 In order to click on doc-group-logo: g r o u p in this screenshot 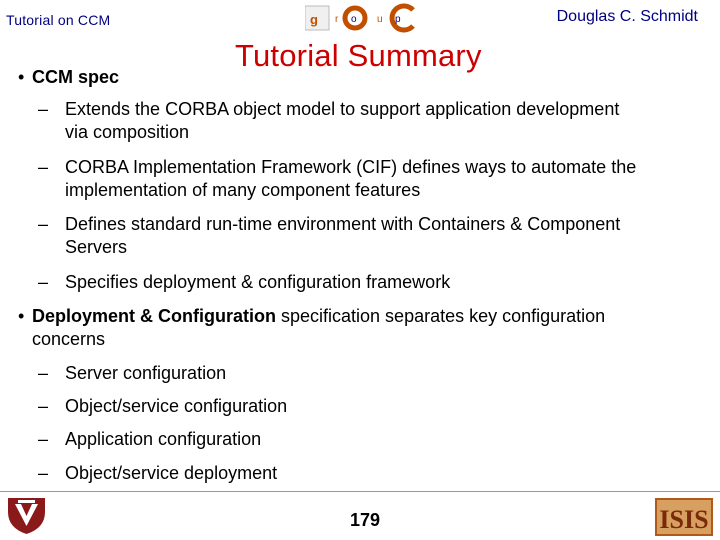, I will do `click(360, 18)`.